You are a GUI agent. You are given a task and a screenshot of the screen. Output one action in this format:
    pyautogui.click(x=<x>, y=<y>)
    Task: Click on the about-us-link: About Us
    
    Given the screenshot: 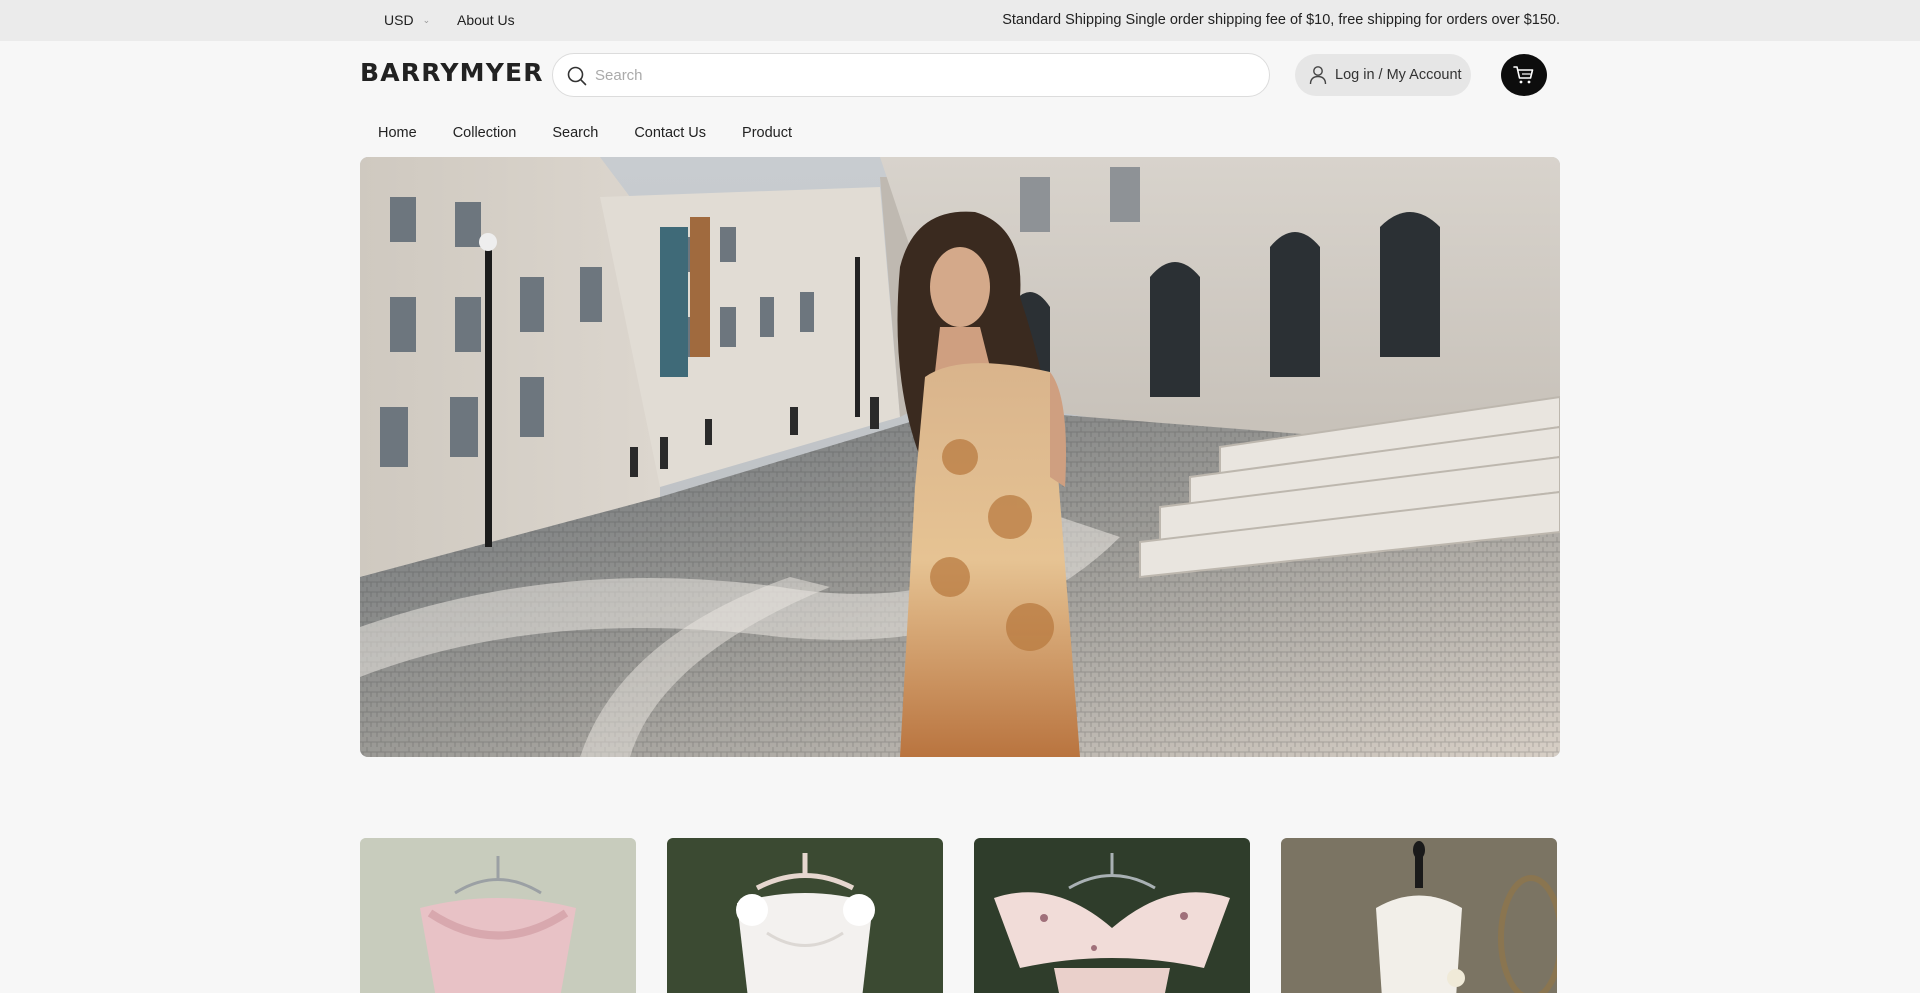 What is the action you would take?
    pyautogui.click(x=486, y=20)
    